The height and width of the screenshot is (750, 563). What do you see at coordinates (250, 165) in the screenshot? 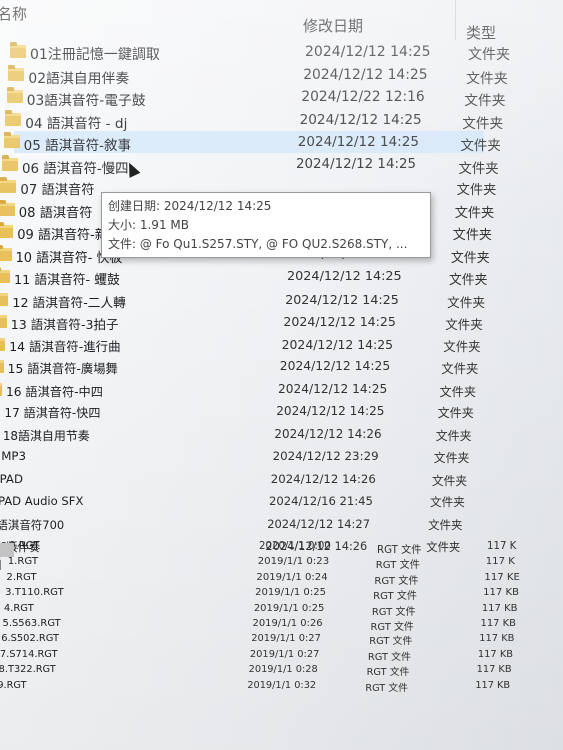
I see `folder-row: 06 語淇音符-慢四 2024/12/12 14:25 文件夹` at bounding box center [250, 165].